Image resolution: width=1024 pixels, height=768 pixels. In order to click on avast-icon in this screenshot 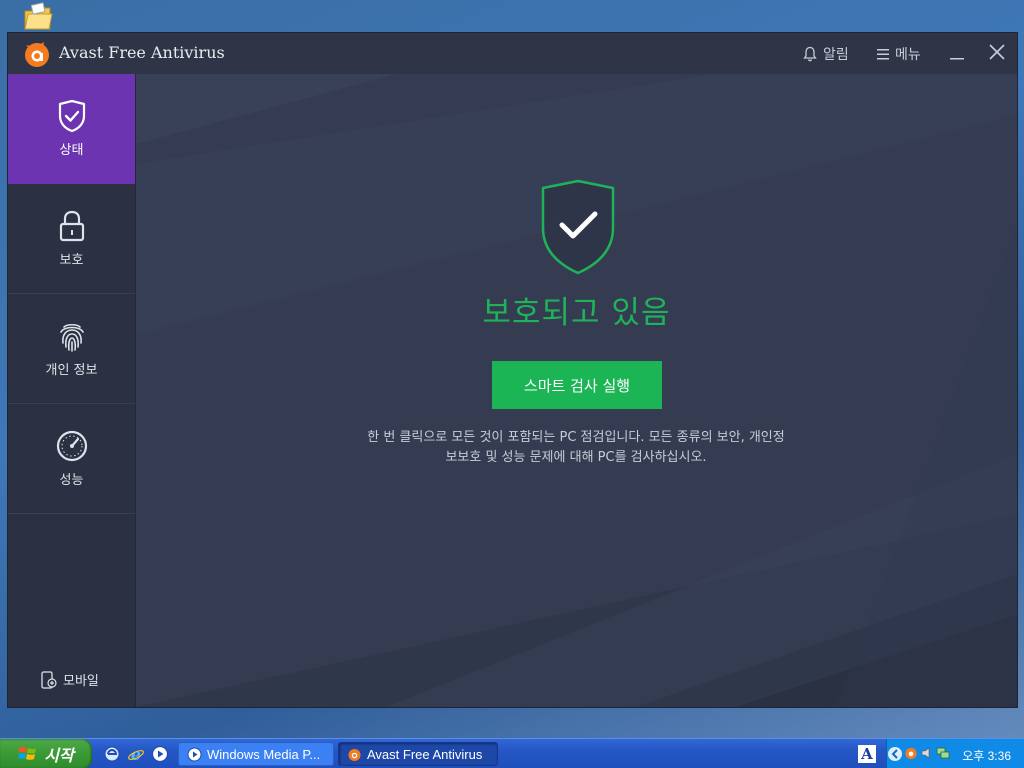, I will do `click(354, 754)`.